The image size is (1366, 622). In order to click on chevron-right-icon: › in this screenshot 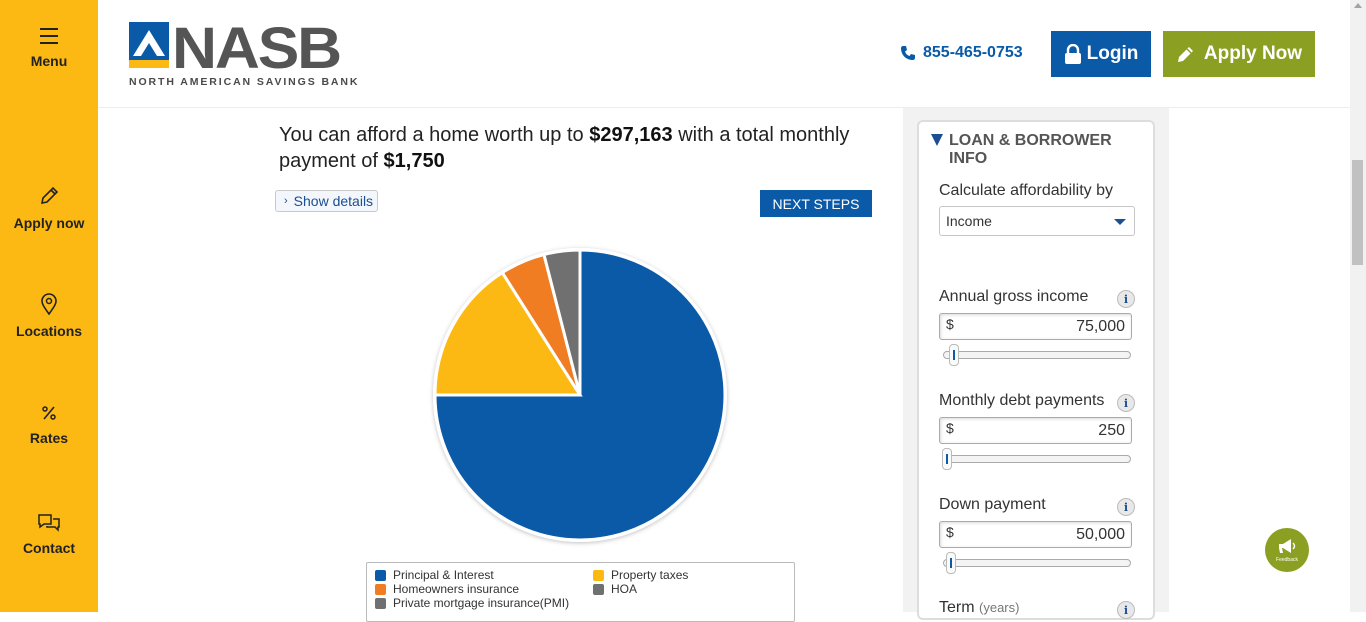, I will do `click(286, 201)`.